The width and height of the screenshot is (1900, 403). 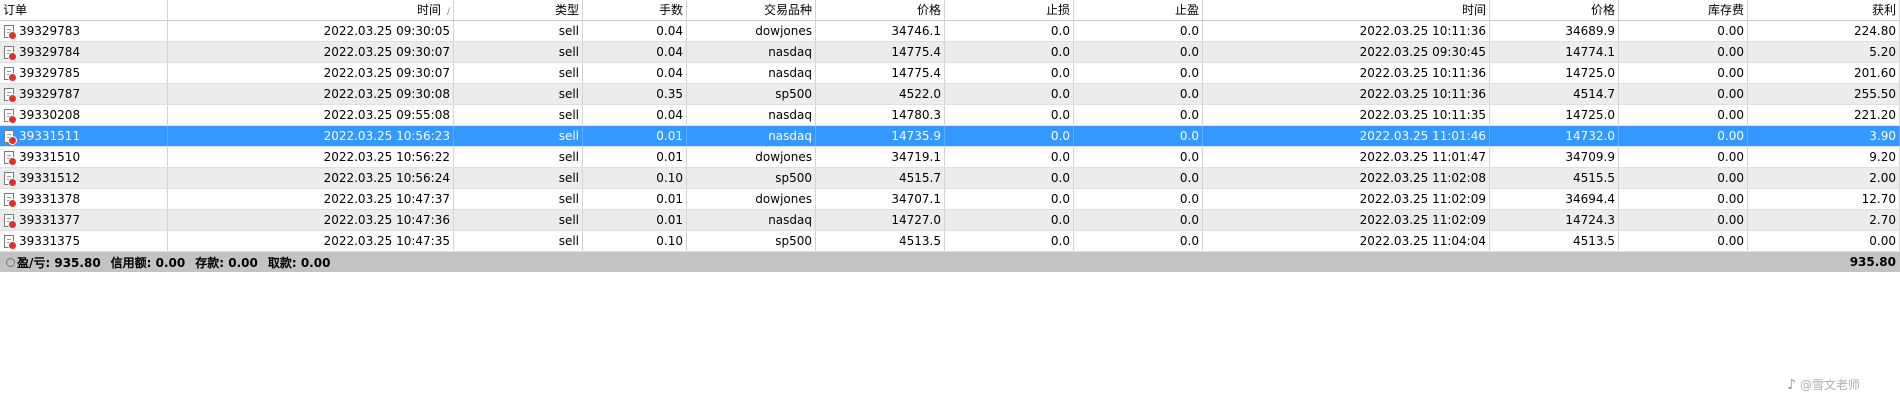 What do you see at coordinates (84, 31) in the screenshot?
I see `cell-order: 39329783` at bounding box center [84, 31].